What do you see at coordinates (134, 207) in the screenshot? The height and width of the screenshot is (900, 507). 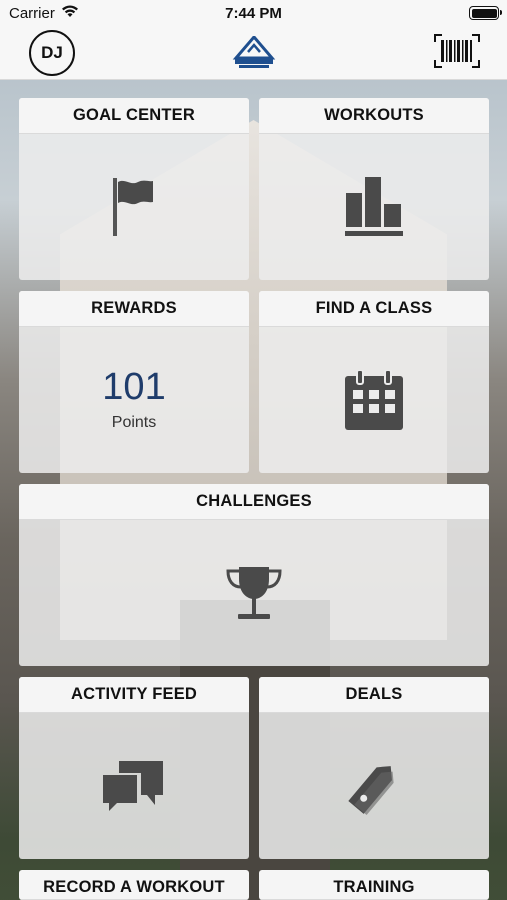 I see `flag-icon` at bounding box center [134, 207].